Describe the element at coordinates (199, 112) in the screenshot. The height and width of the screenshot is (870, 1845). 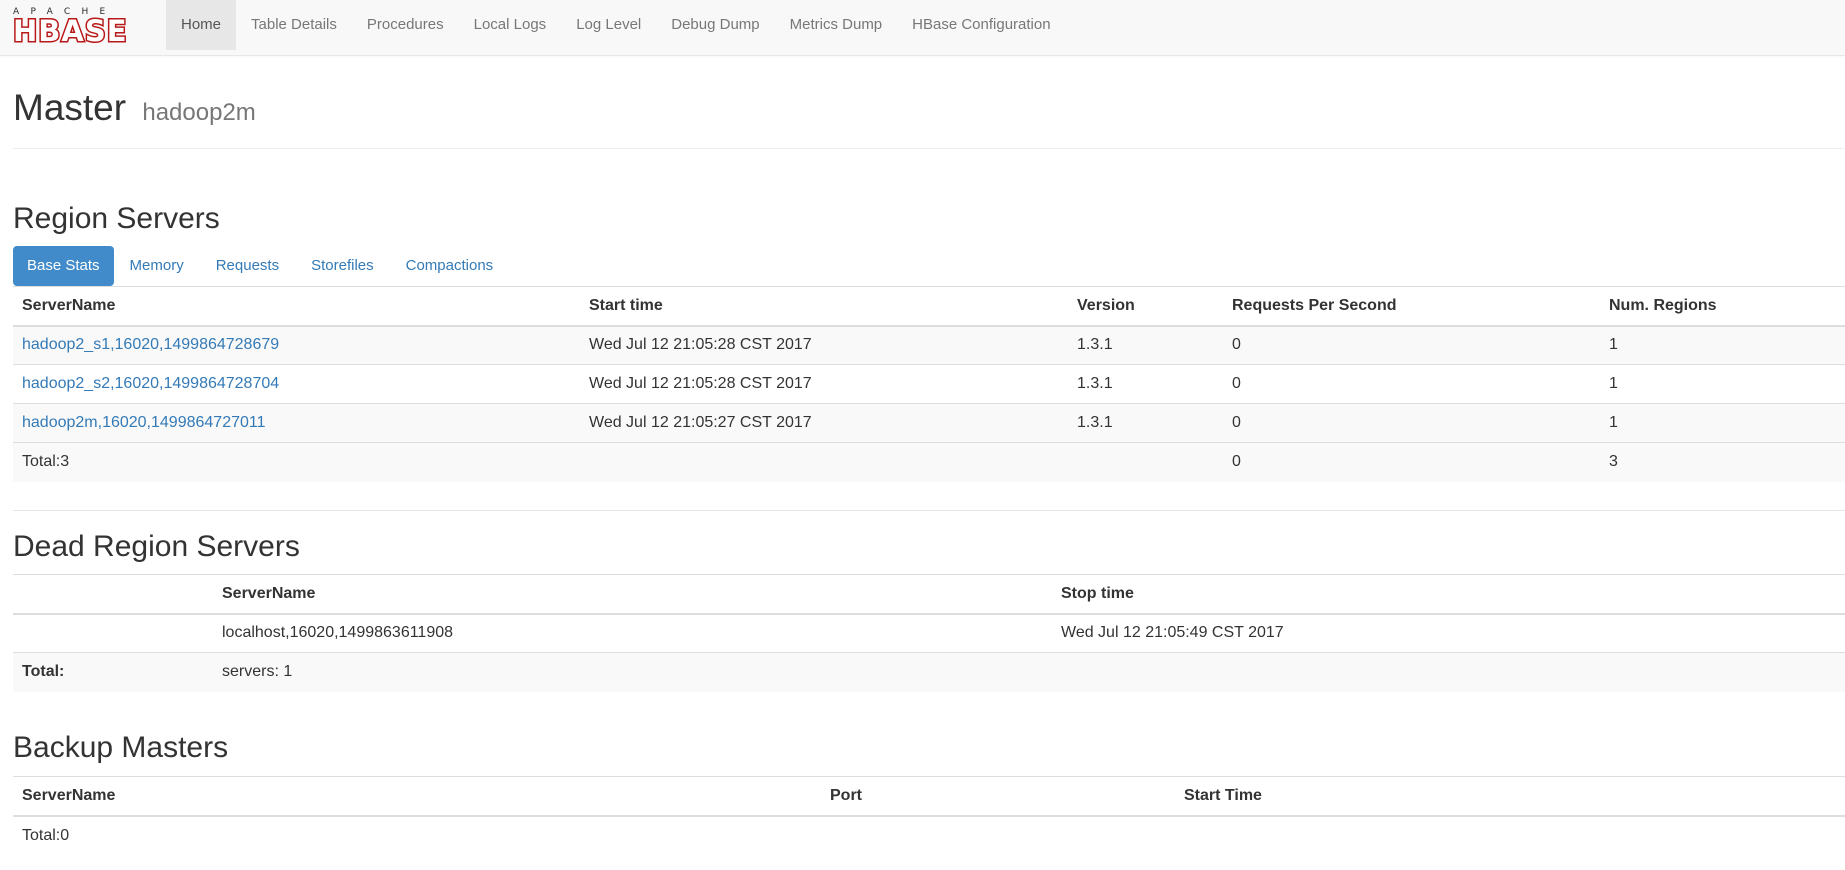
I see `page-subtitle: hadoop2m` at that location.